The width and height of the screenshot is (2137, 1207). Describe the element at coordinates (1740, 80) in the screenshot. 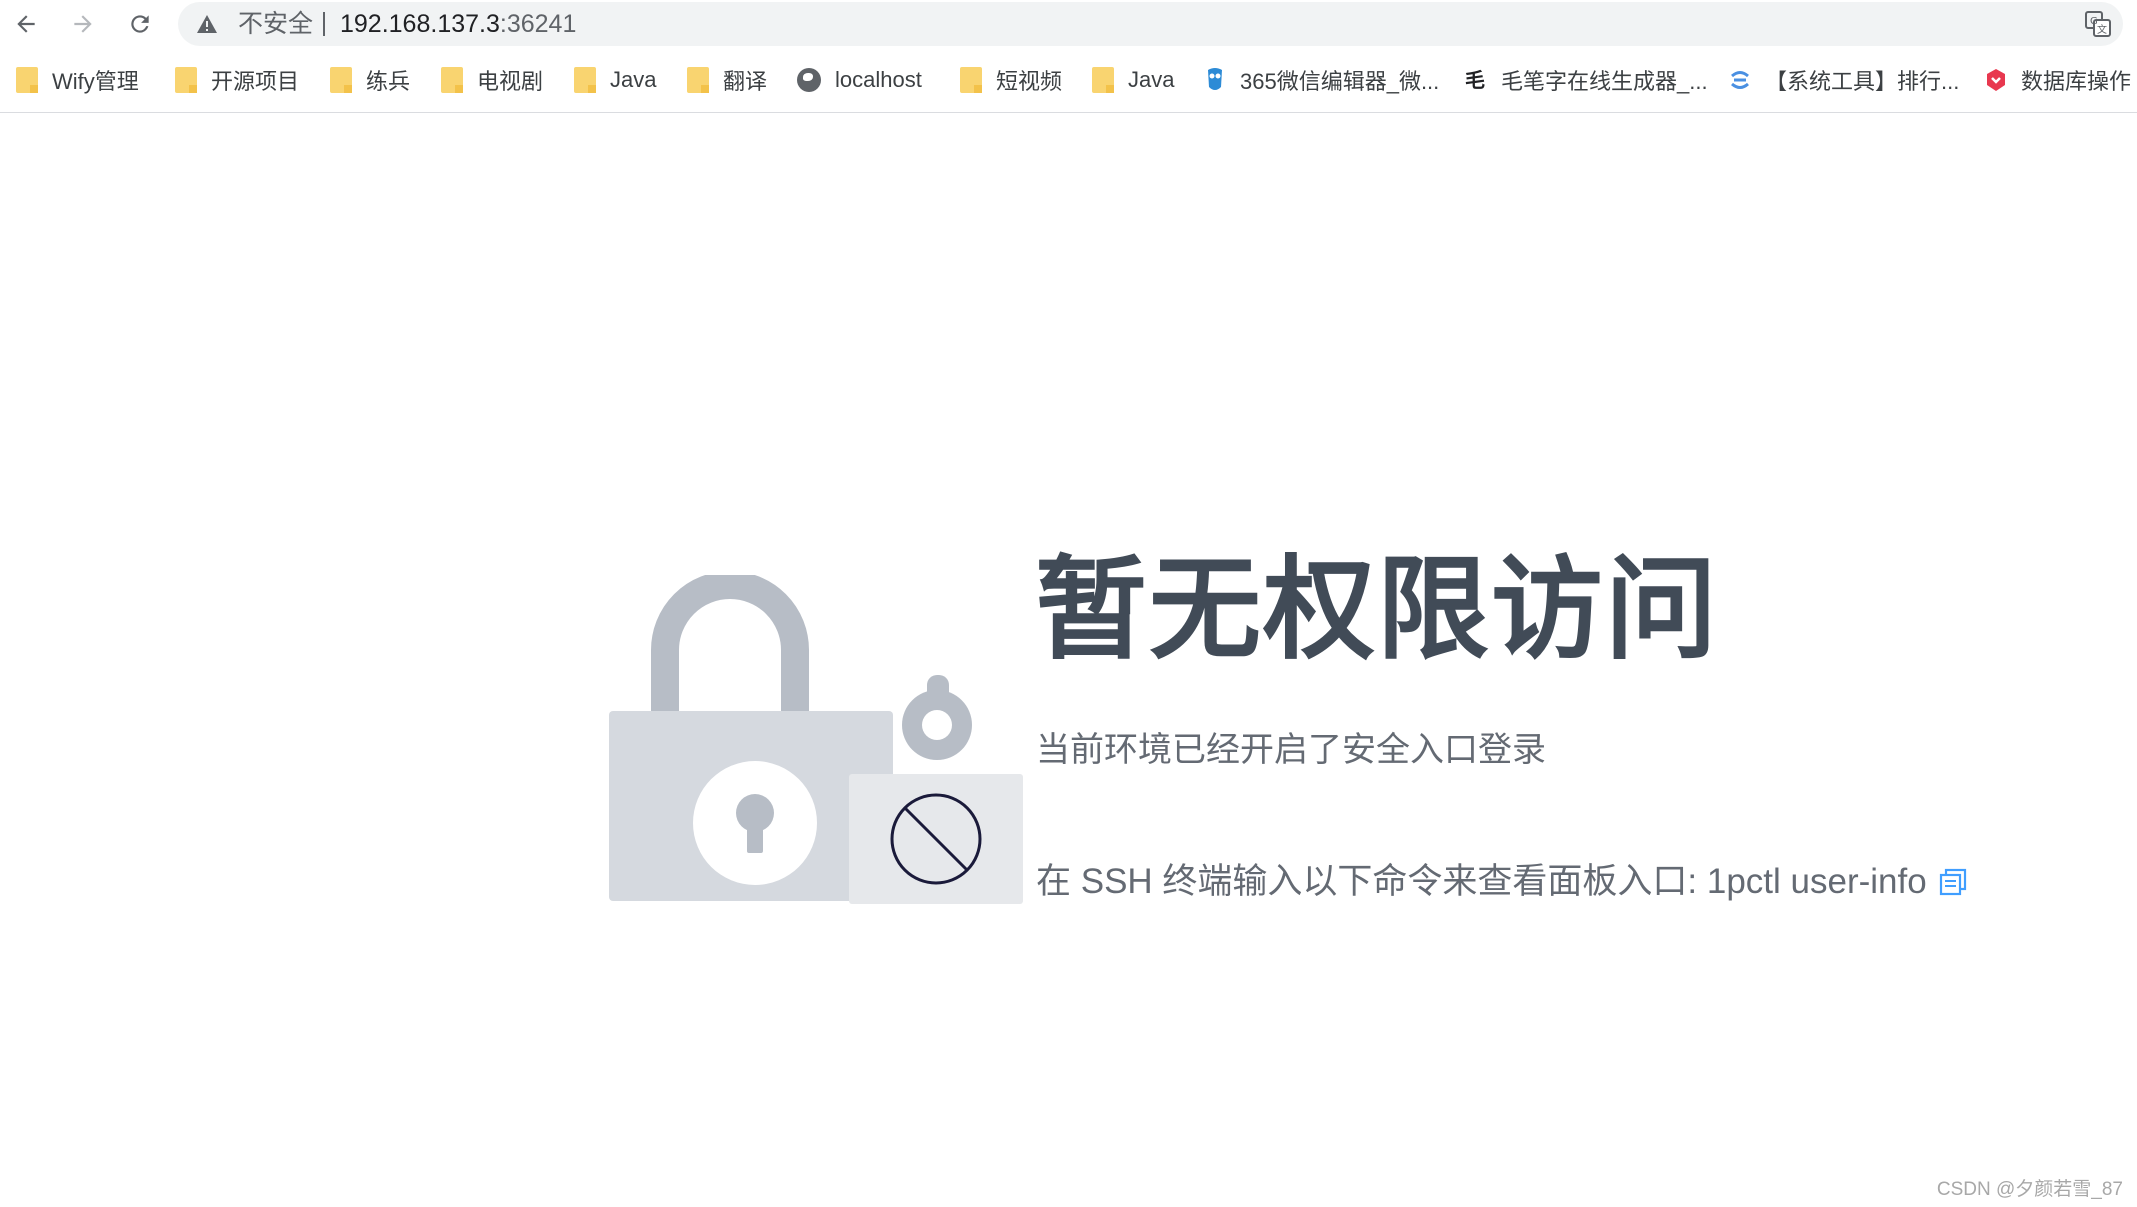

I see `tool-icon` at that location.